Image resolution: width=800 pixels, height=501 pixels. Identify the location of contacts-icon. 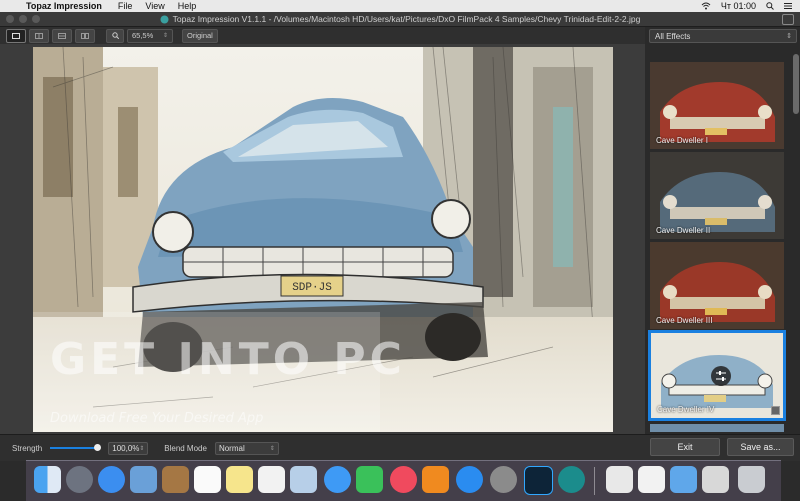
(175, 479).